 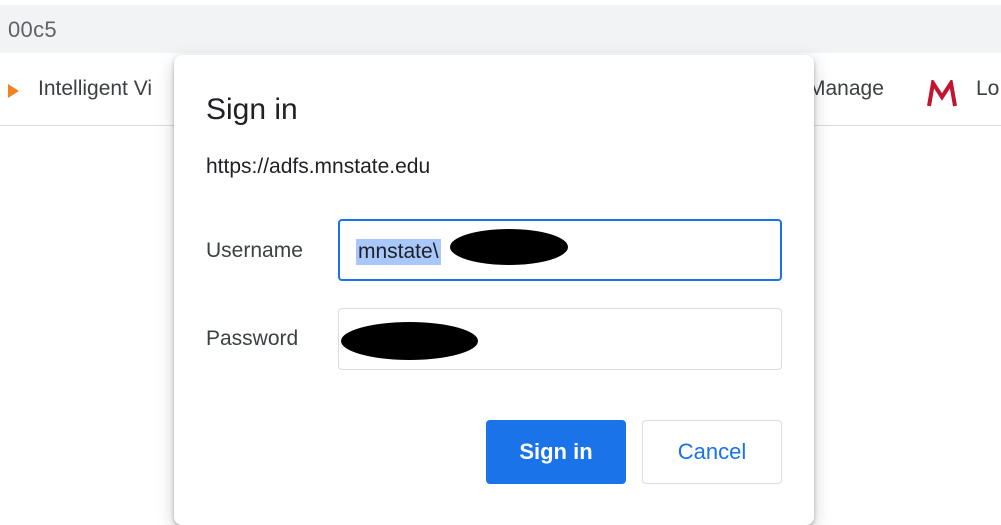 What do you see at coordinates (712, 452) in the screenshot?
I see `cancel-button: Cancel` at bounding box center [712, 452].